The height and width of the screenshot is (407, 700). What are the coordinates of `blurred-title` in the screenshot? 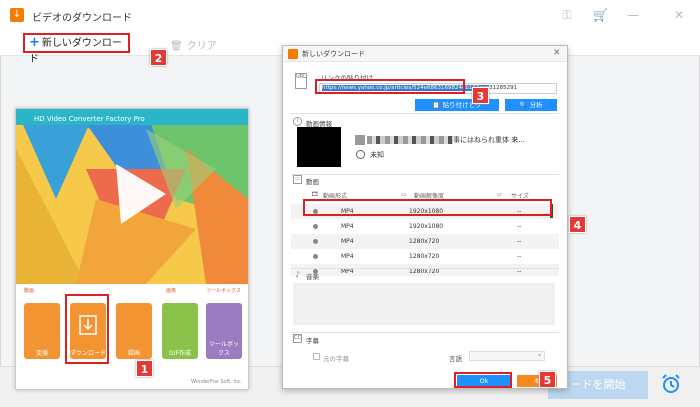 It's located at (410, 140).